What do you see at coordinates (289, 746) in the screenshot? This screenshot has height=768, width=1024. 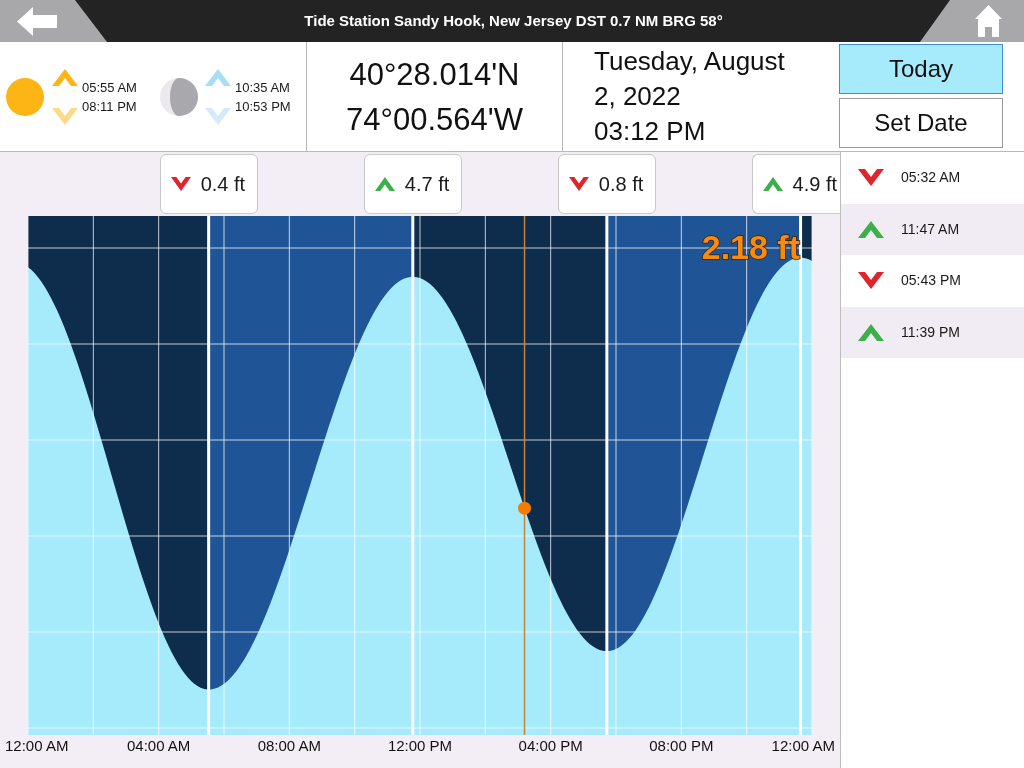 I see `time-axis-label: 08:00 AM` at bounding box center [289, 746].